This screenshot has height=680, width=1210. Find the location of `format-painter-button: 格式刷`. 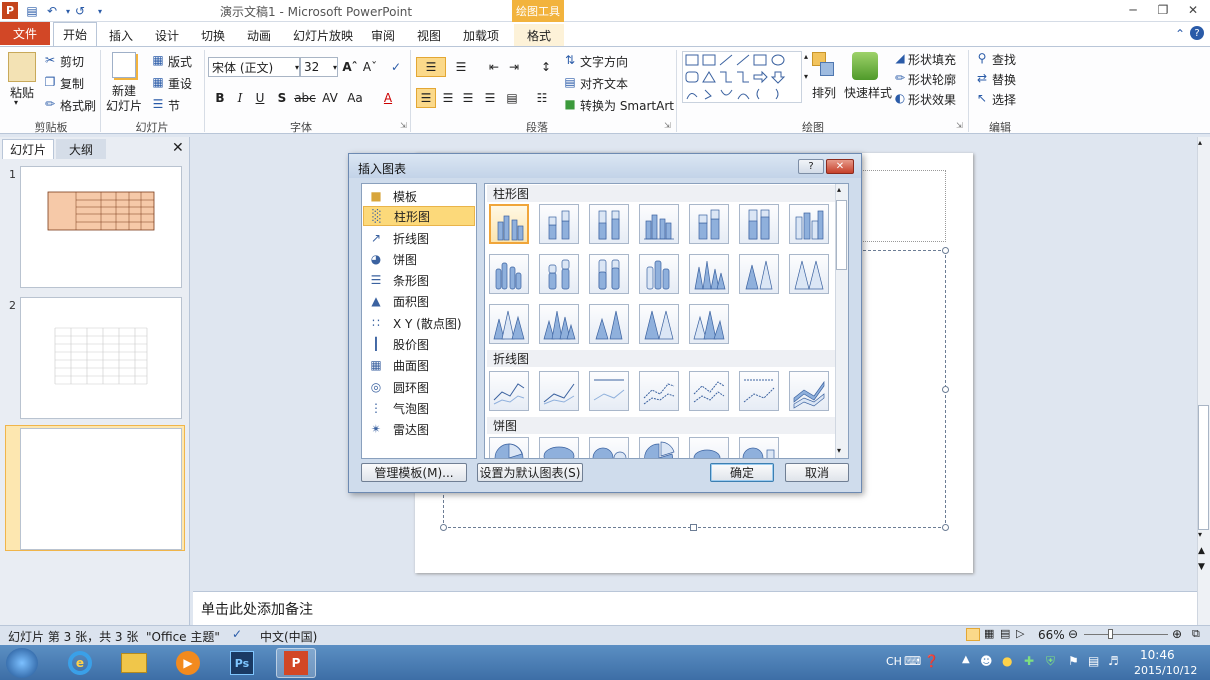

format-painter-button: 格式刷 is located at coordinates (78, 105).